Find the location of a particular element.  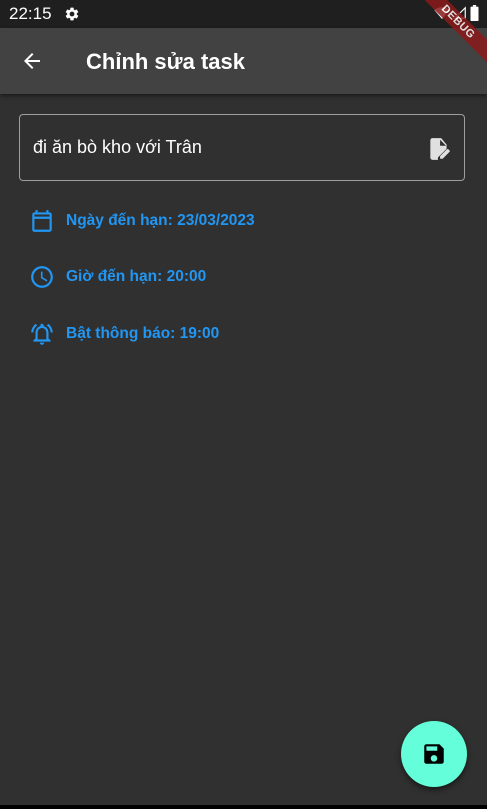

due-time-row: Giờ đến hạn: 20:00 is located at coordinates (117, 277).